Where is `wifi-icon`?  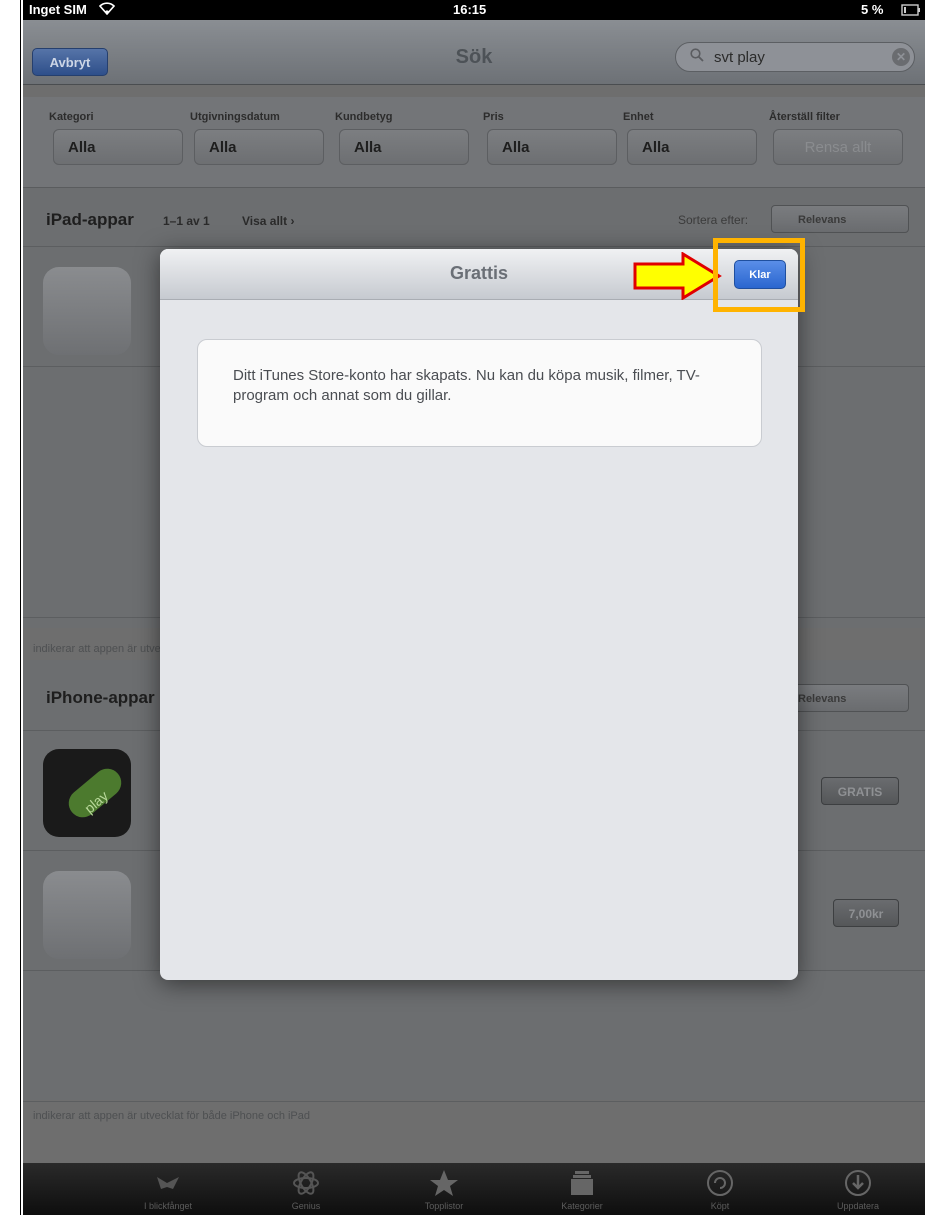
wifi-icon is located at coordinates (107, 9).